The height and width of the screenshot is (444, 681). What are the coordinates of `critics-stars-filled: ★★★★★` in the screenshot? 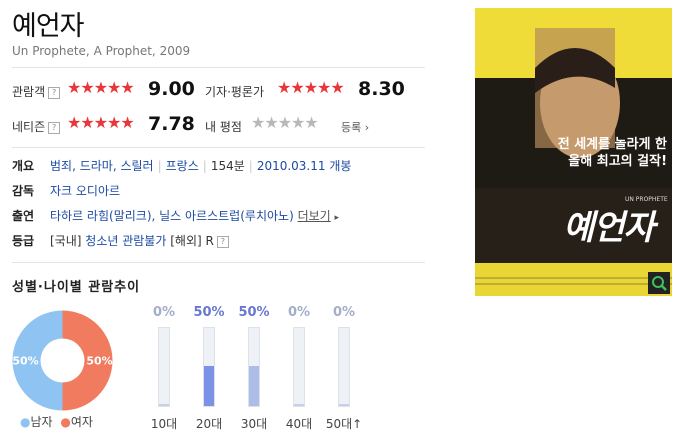 It's located at (311, 87).